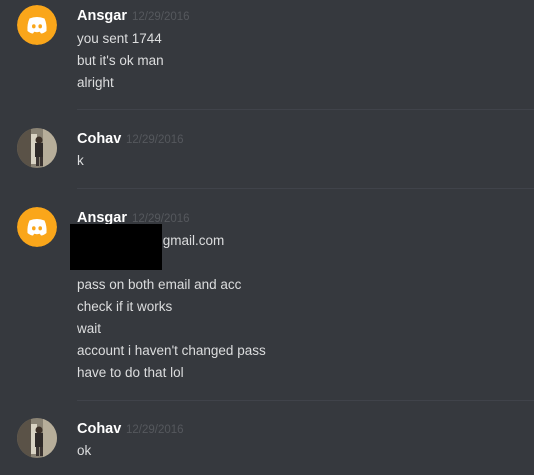 The width and height of the screenshot is (534, 475). I want to click on message-text: pass on both email and acc, so click(159, 284).